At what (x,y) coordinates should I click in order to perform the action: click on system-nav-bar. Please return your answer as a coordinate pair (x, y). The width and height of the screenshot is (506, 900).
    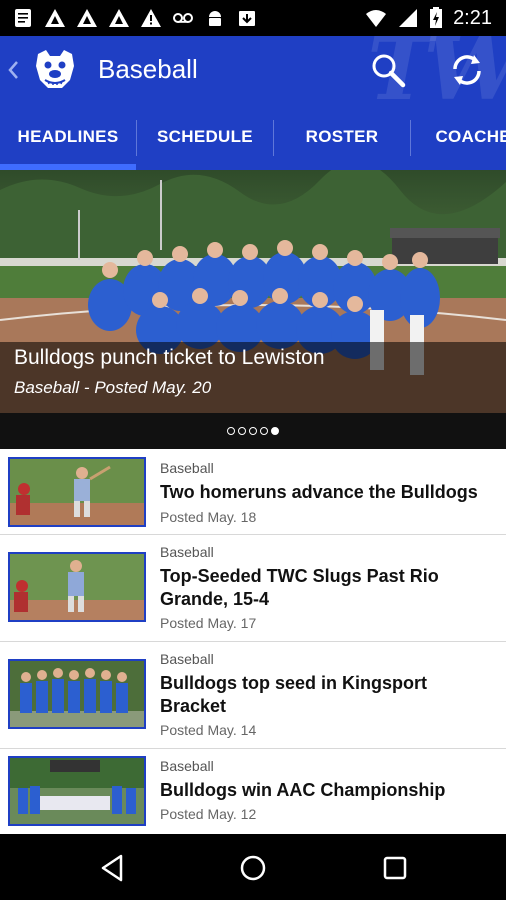
    Looking at the image, I should click on (253, 867).